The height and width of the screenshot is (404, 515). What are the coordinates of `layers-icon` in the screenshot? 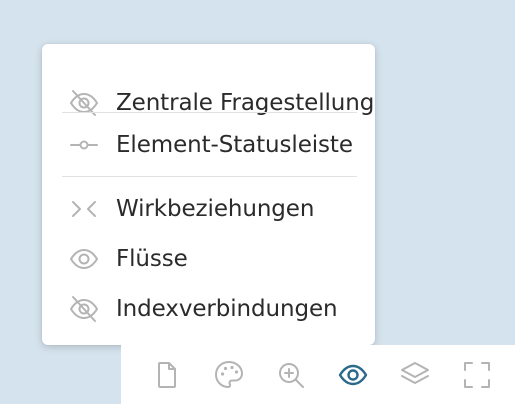 It's located at (415, 375).